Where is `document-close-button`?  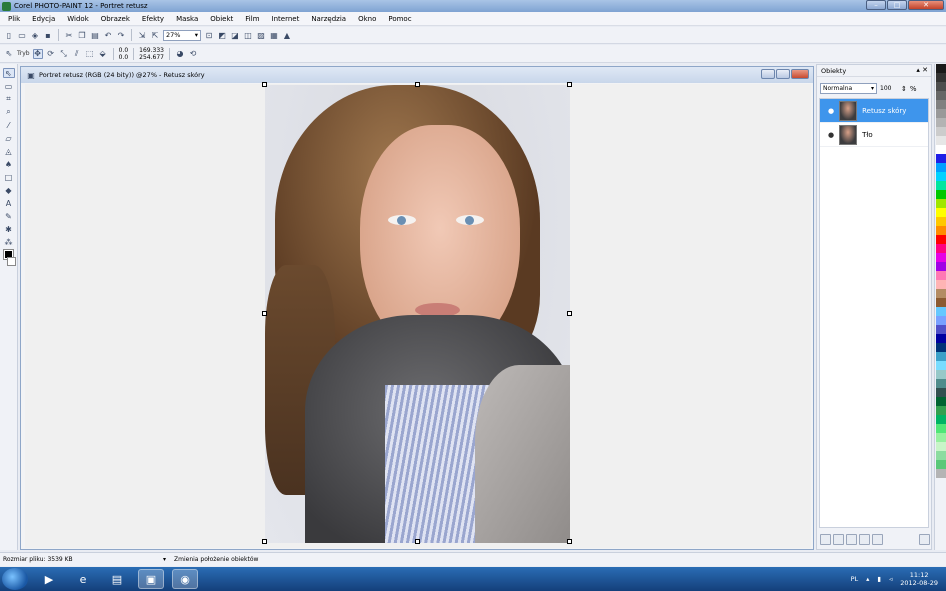
document-close-button is located at coordinates (800, 74).